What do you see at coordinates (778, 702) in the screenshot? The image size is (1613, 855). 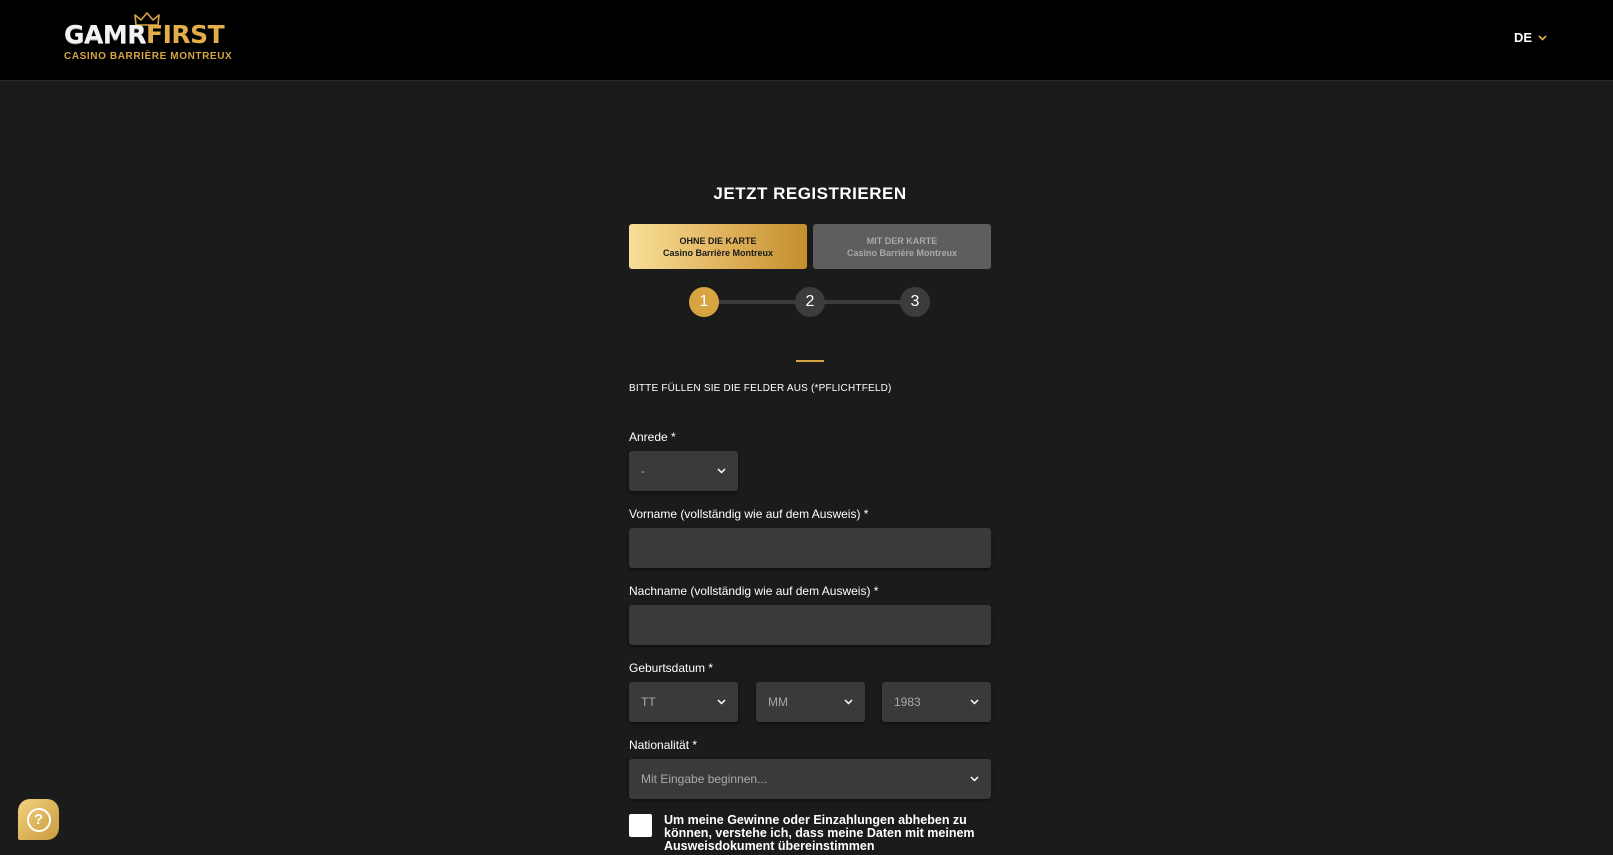 I see `birth-month-value: MM` at bounding box center [778, 702].